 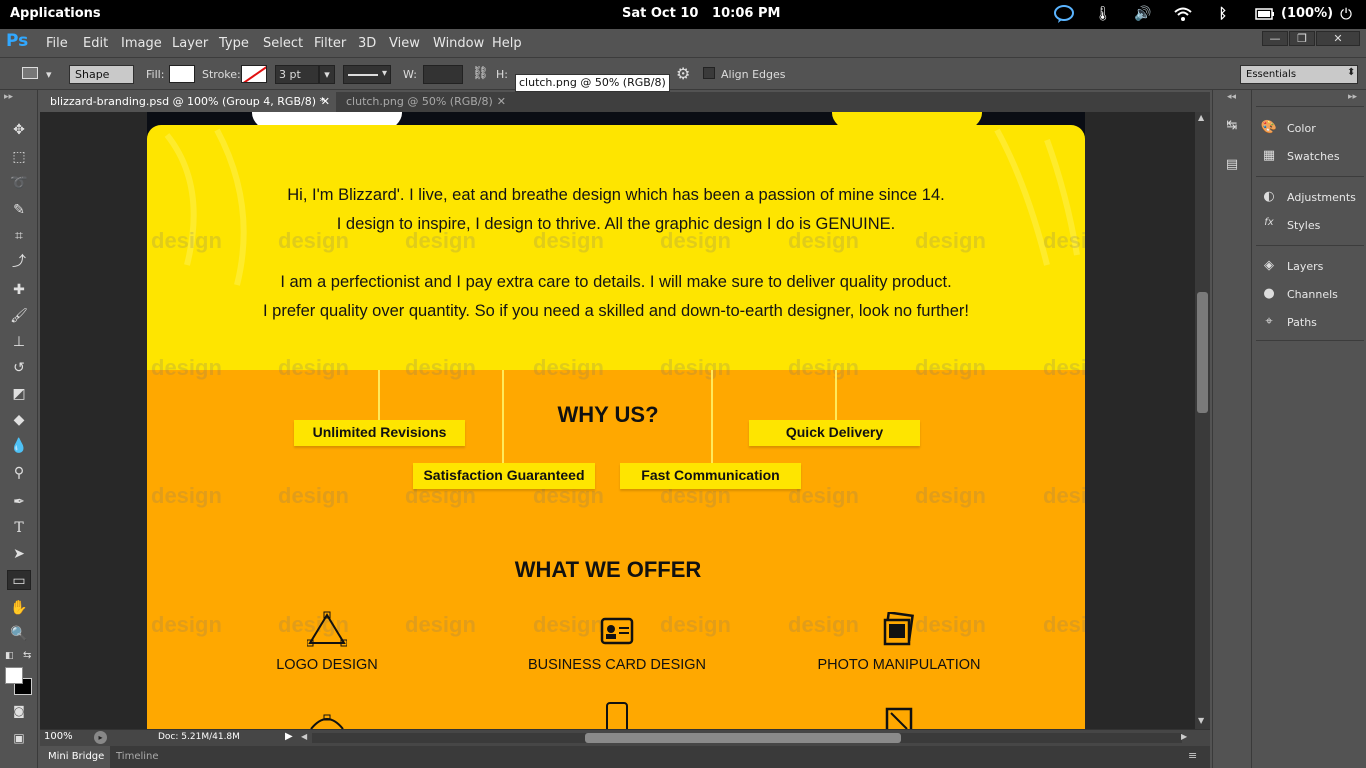 What do you see at coordinates (701, 13) in the screenshot?
I see `system-clock: Sat Oct 10 10:06 PM` at bounding box center [701, 13].